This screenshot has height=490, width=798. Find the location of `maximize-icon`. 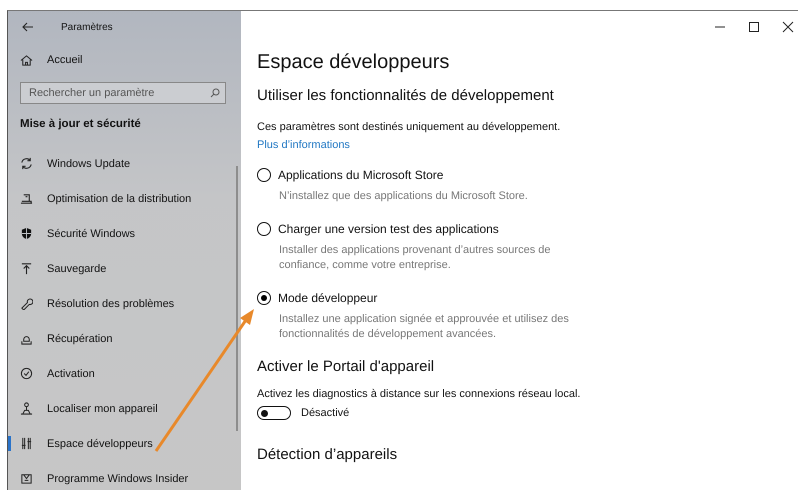

maximize-icon is located at coordinates (754, 27).